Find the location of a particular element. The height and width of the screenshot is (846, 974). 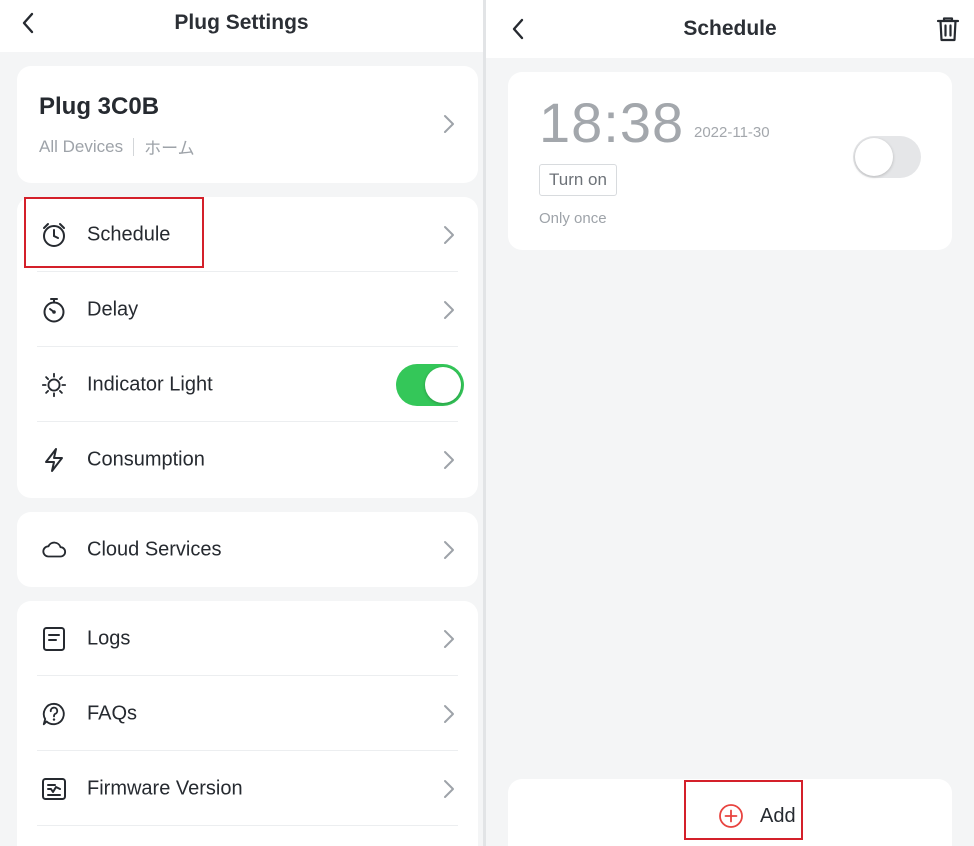

add-schedule-button: Add is located at coordinates (757, 816).